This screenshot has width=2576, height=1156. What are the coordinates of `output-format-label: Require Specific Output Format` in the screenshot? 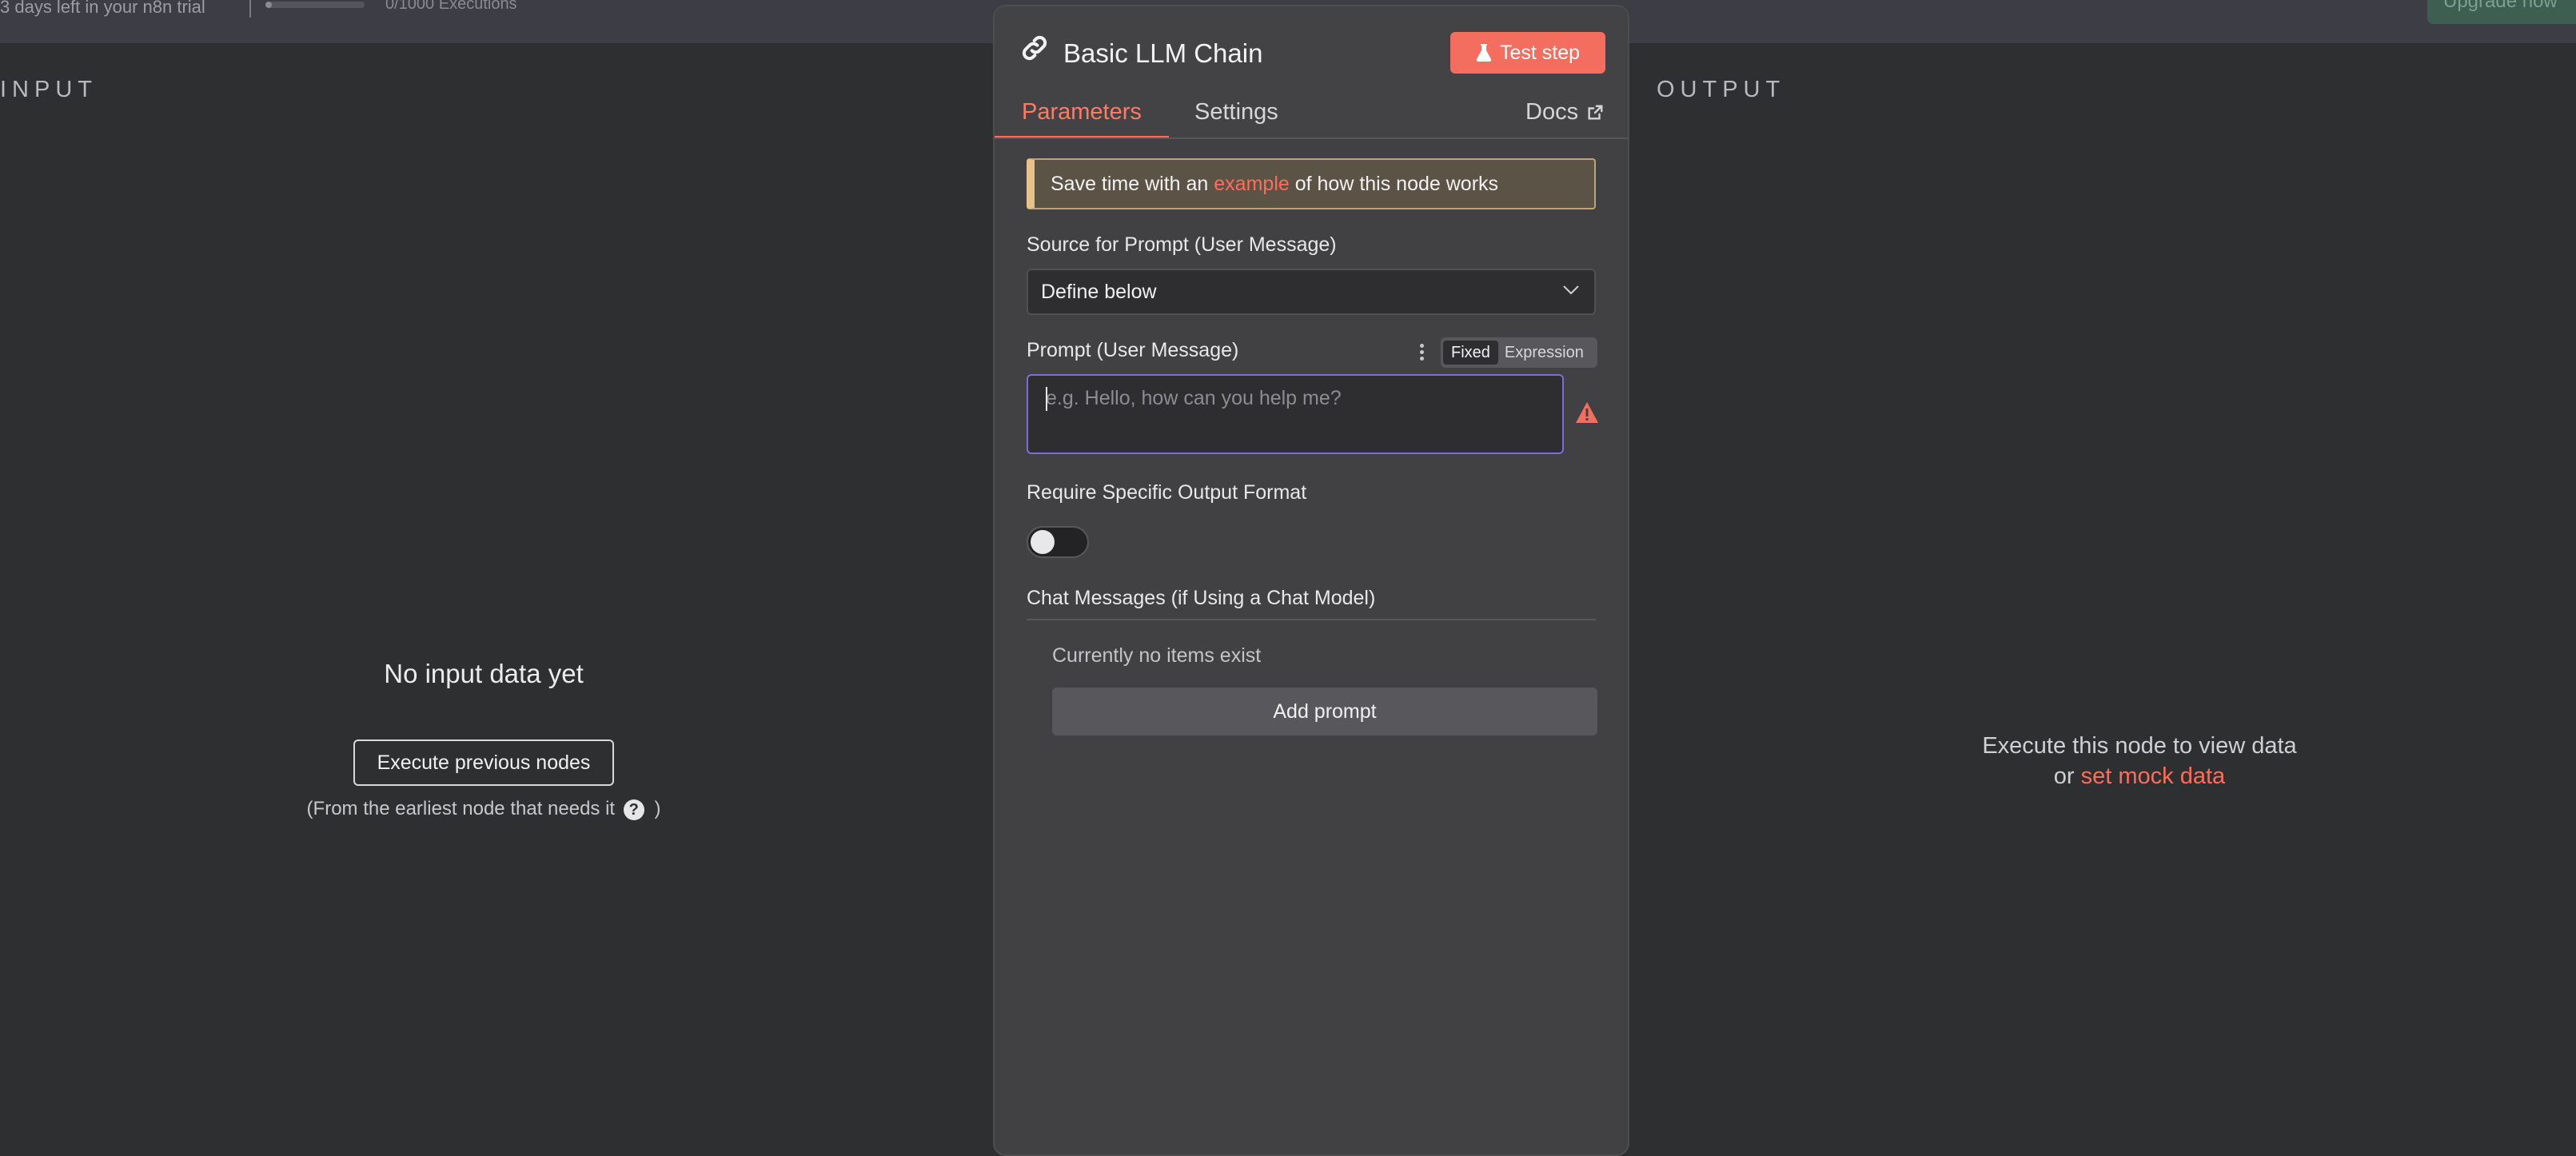 It's located at (1167, 493).